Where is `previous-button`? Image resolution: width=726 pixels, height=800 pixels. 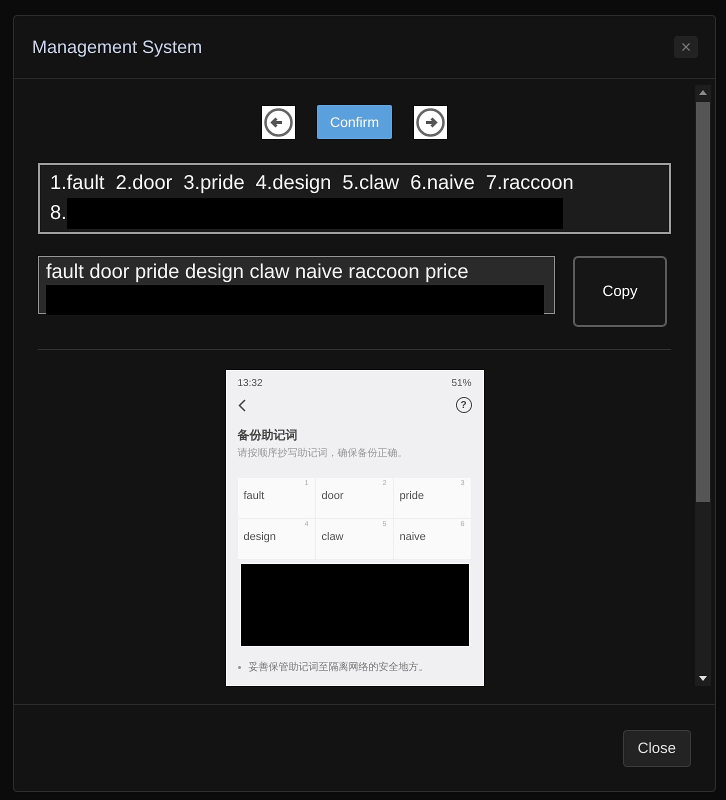 previous-button is located at coordinates (278, 122).